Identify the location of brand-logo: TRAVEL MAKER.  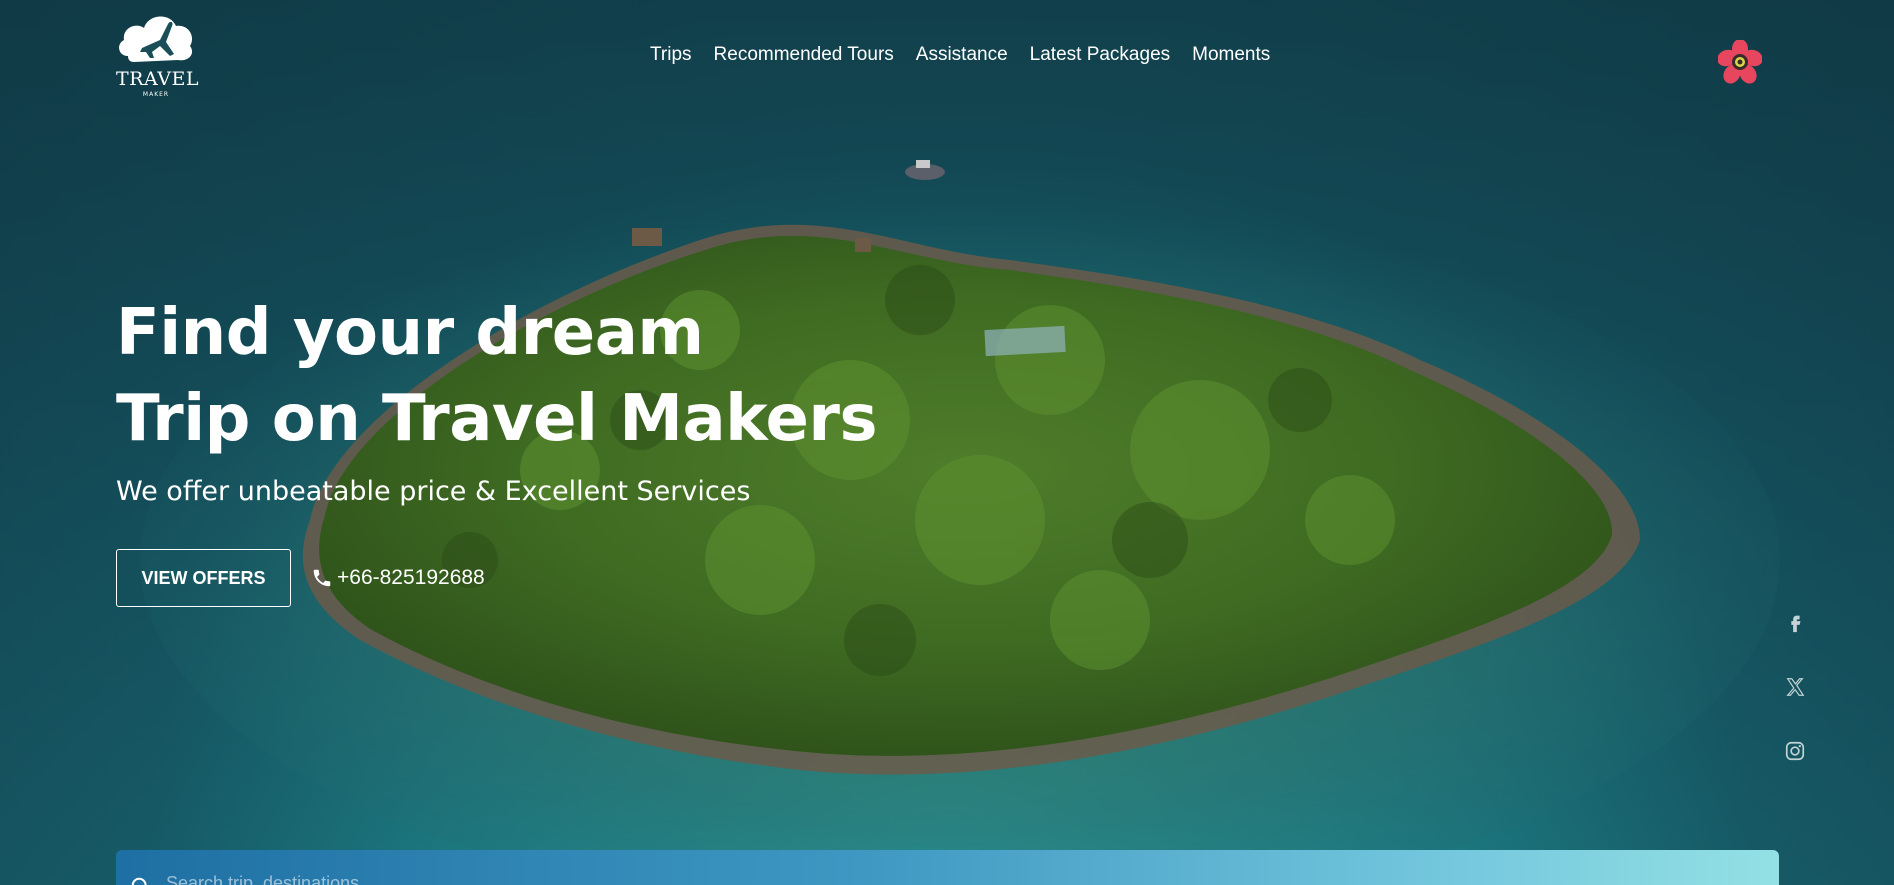
(157, 55).